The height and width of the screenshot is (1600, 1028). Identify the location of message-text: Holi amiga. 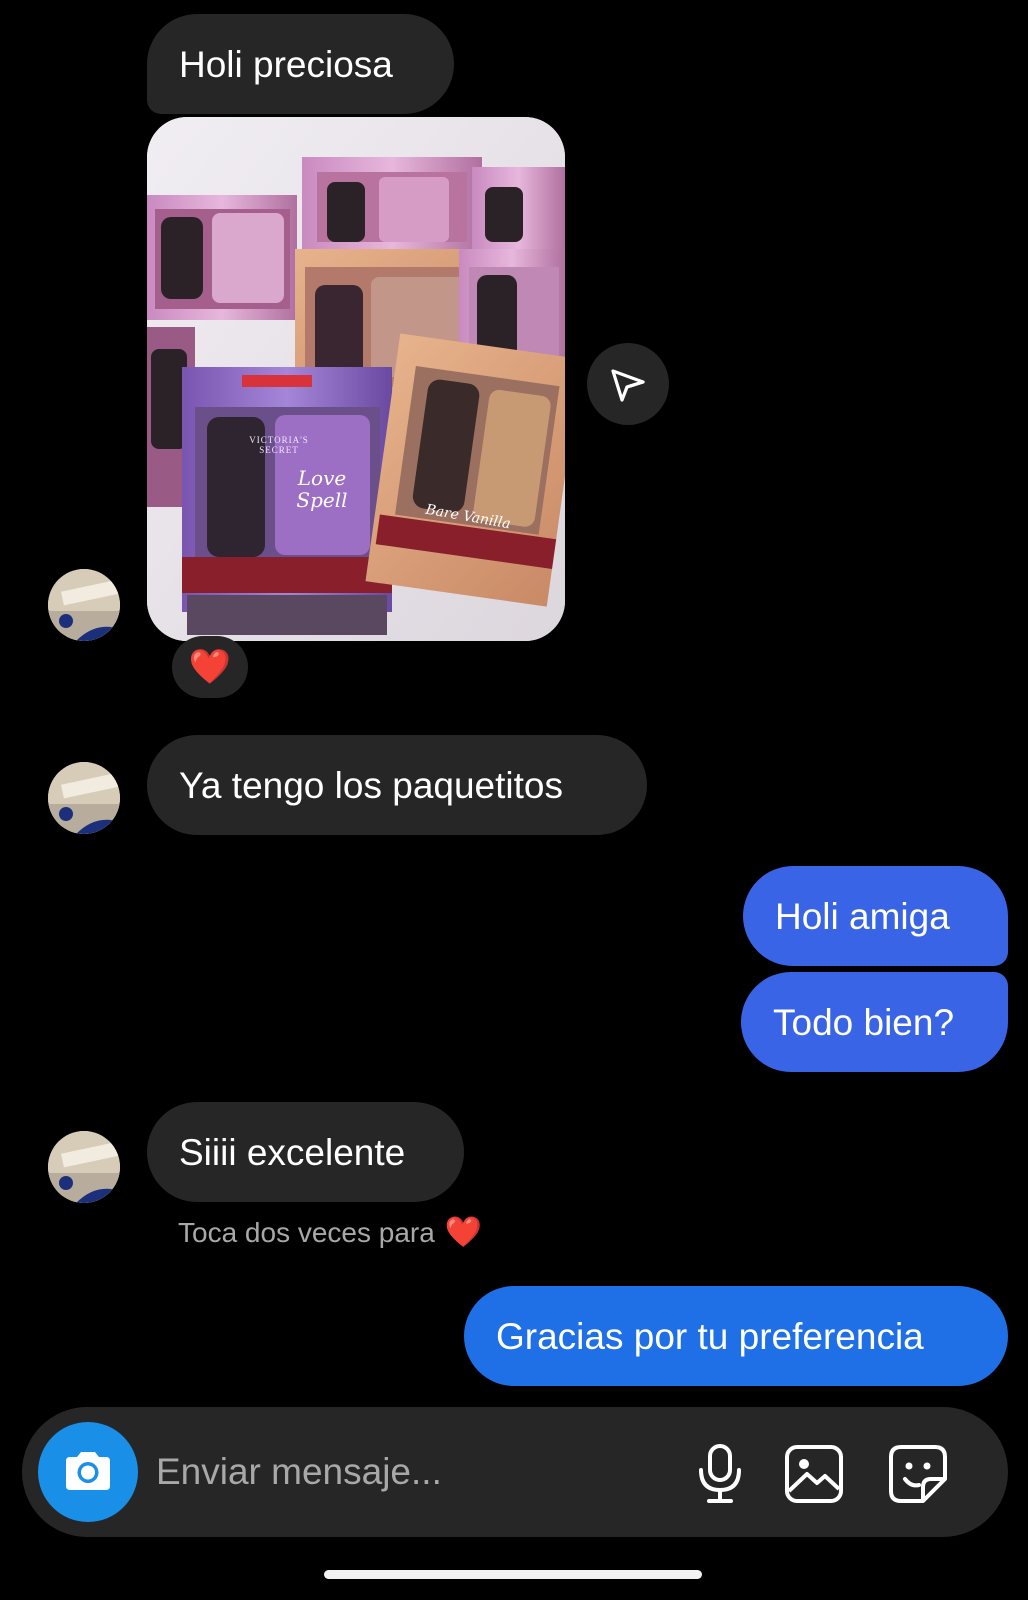
(862, 916).